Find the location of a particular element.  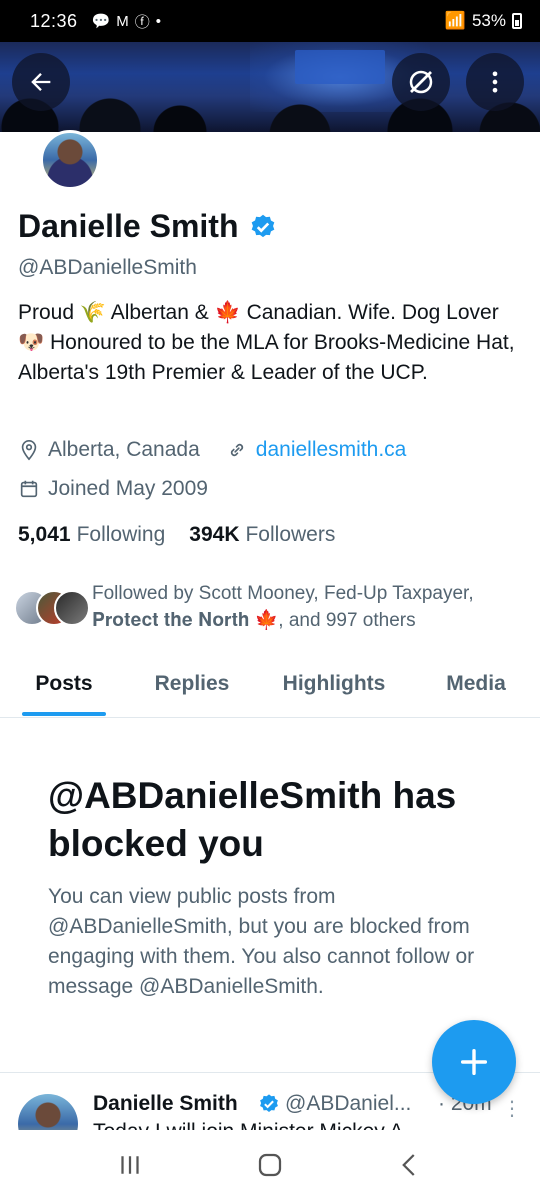

profile-banner is located at coordinates (270, 87).